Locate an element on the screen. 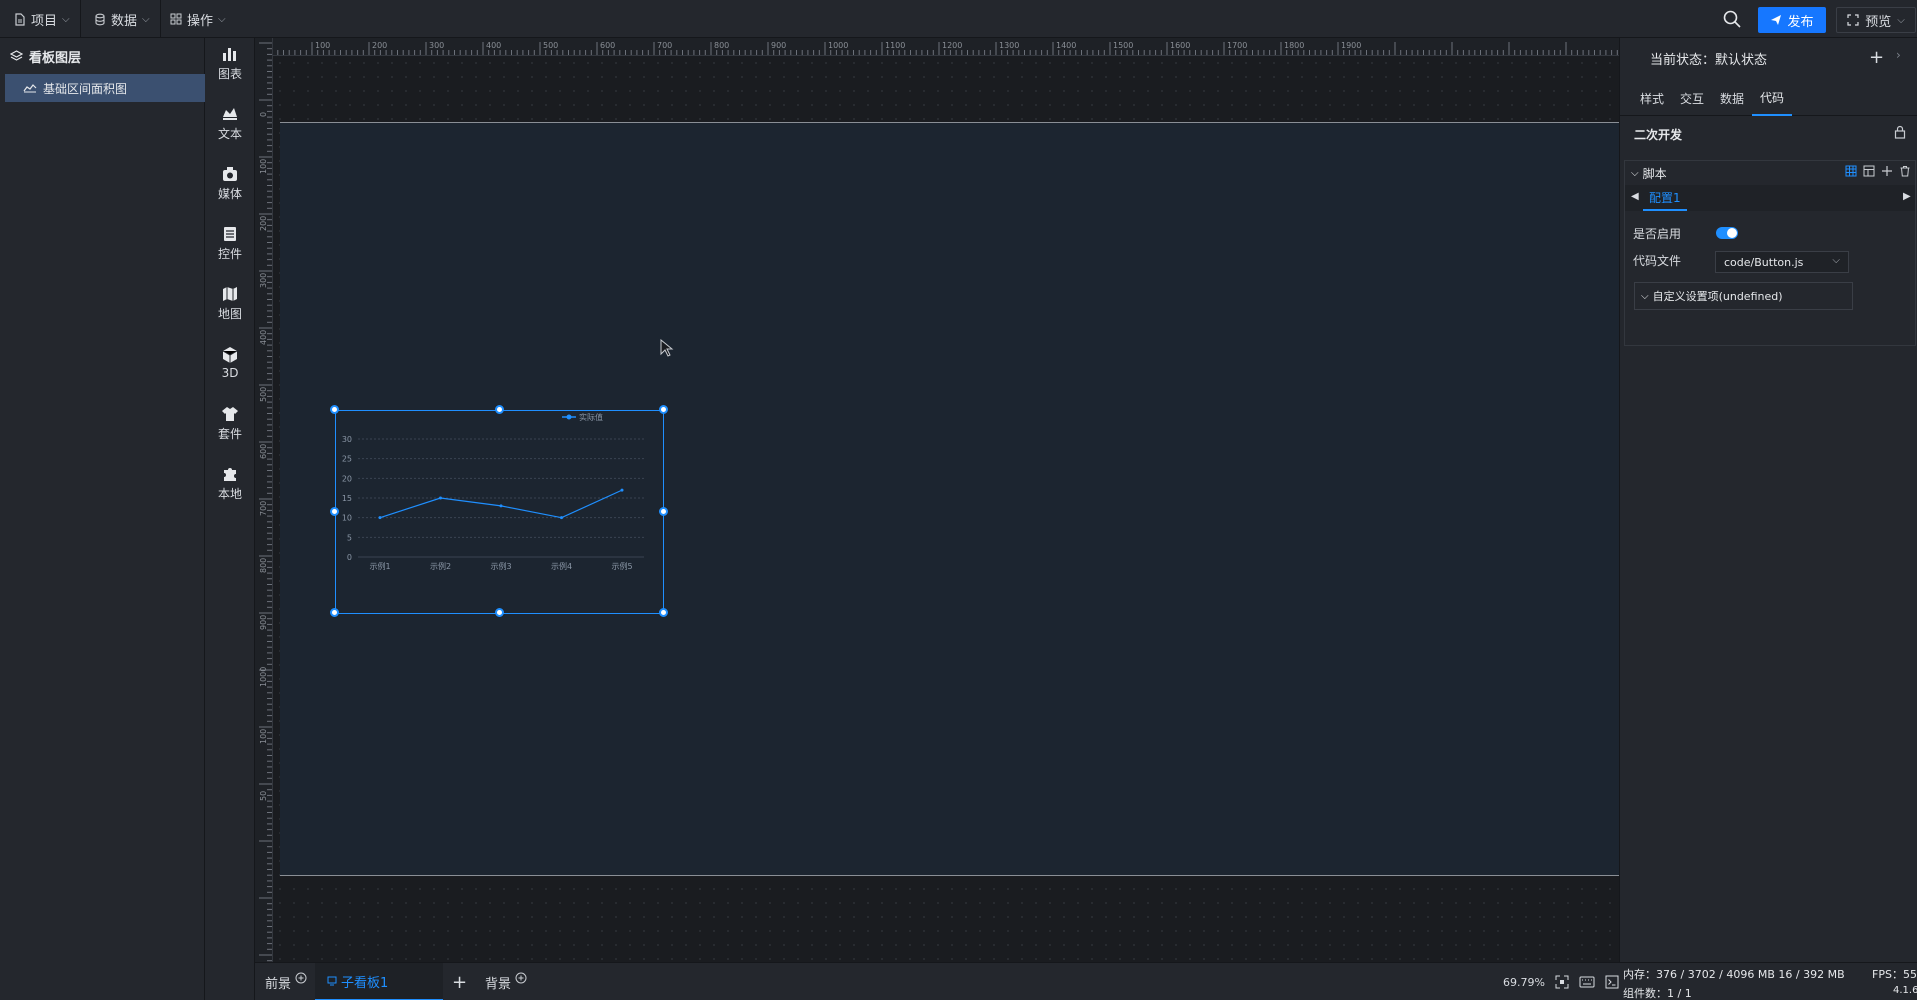  ruler-left-label: 300 is located at coordinates (263, 280).